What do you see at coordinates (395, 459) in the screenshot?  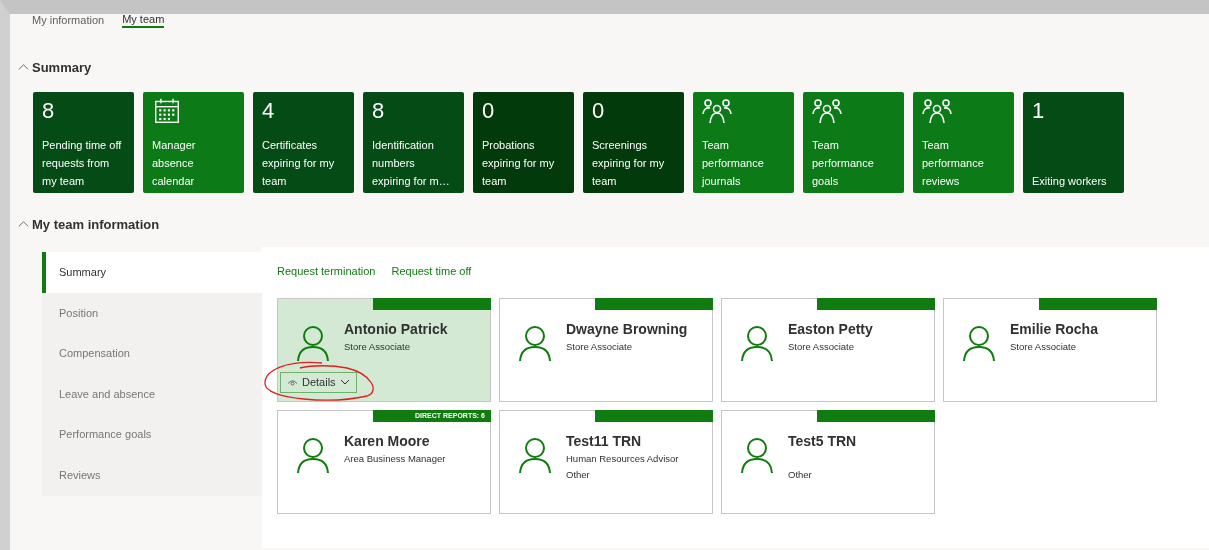 I see `person-detail: Area Business Manager` at bounding box center [395, 459].